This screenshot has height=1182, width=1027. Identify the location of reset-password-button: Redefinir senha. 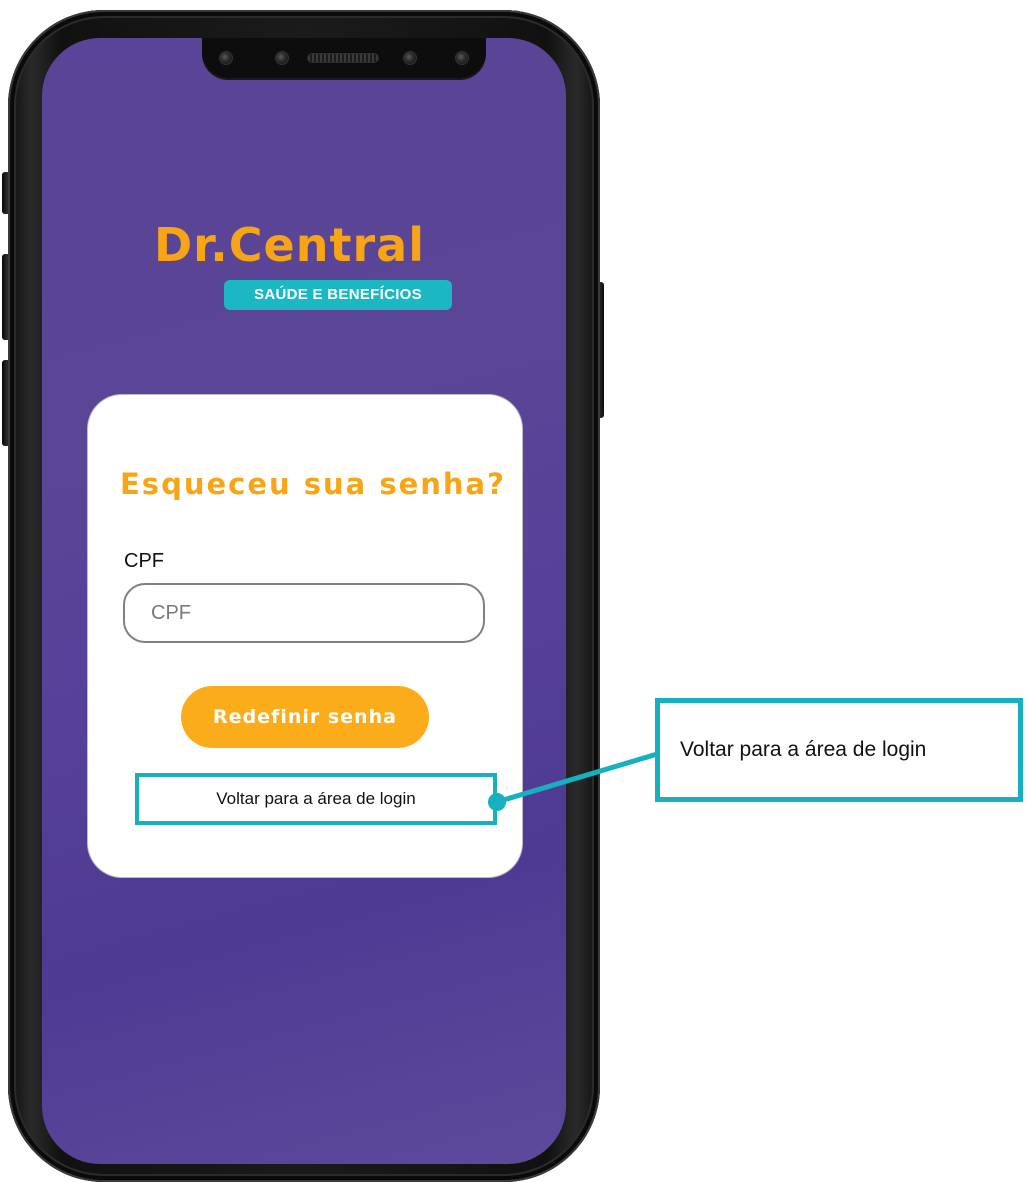
(305, 717).